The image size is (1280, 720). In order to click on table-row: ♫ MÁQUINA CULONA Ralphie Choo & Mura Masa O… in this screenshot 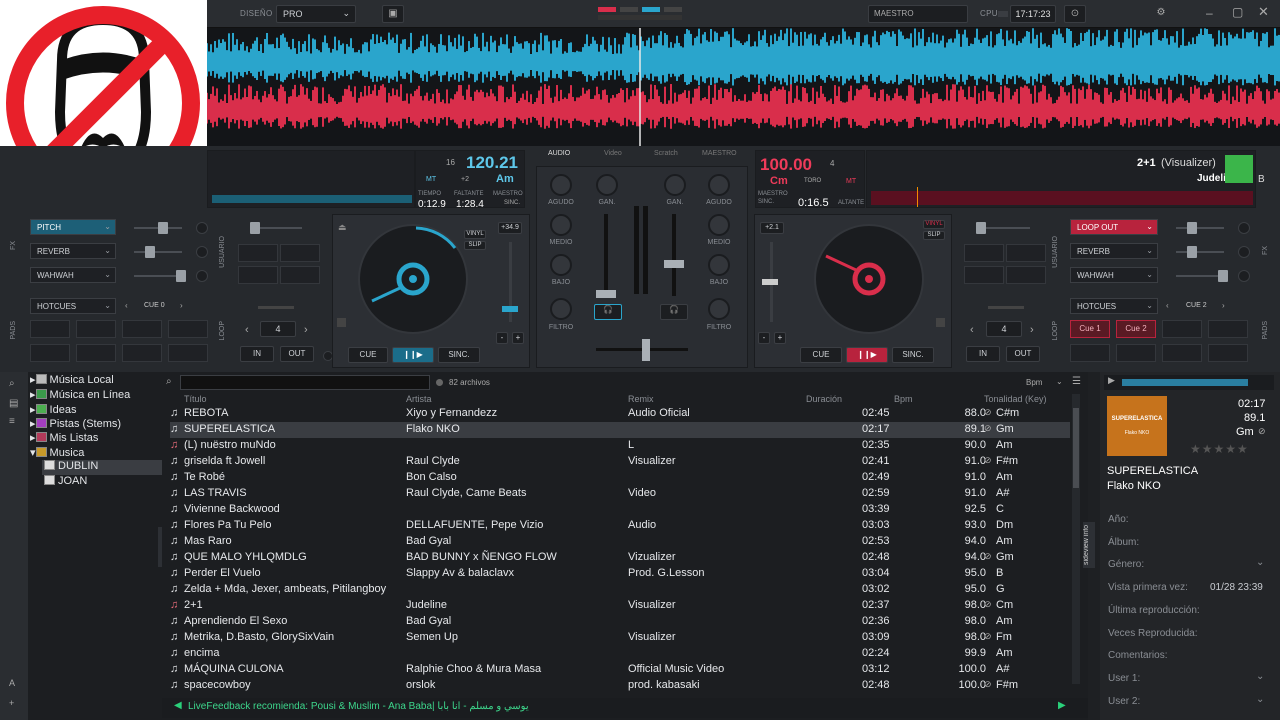, I will do `click(620, 670)`.